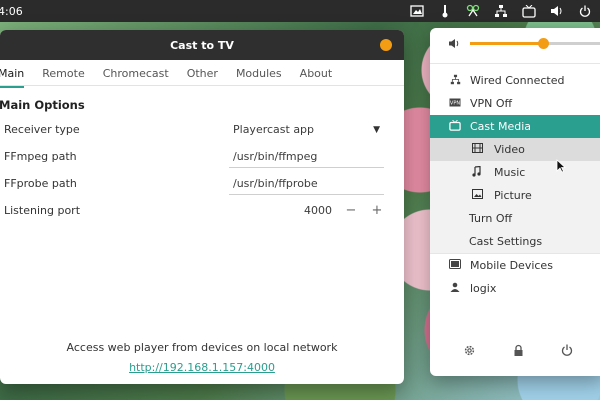 This screenshot has width=600, height=400. What do you see at coordinates (491, 218) in the screenshot?
I see `turn-off-label: Turn Off` at bounding box center [491, 218].